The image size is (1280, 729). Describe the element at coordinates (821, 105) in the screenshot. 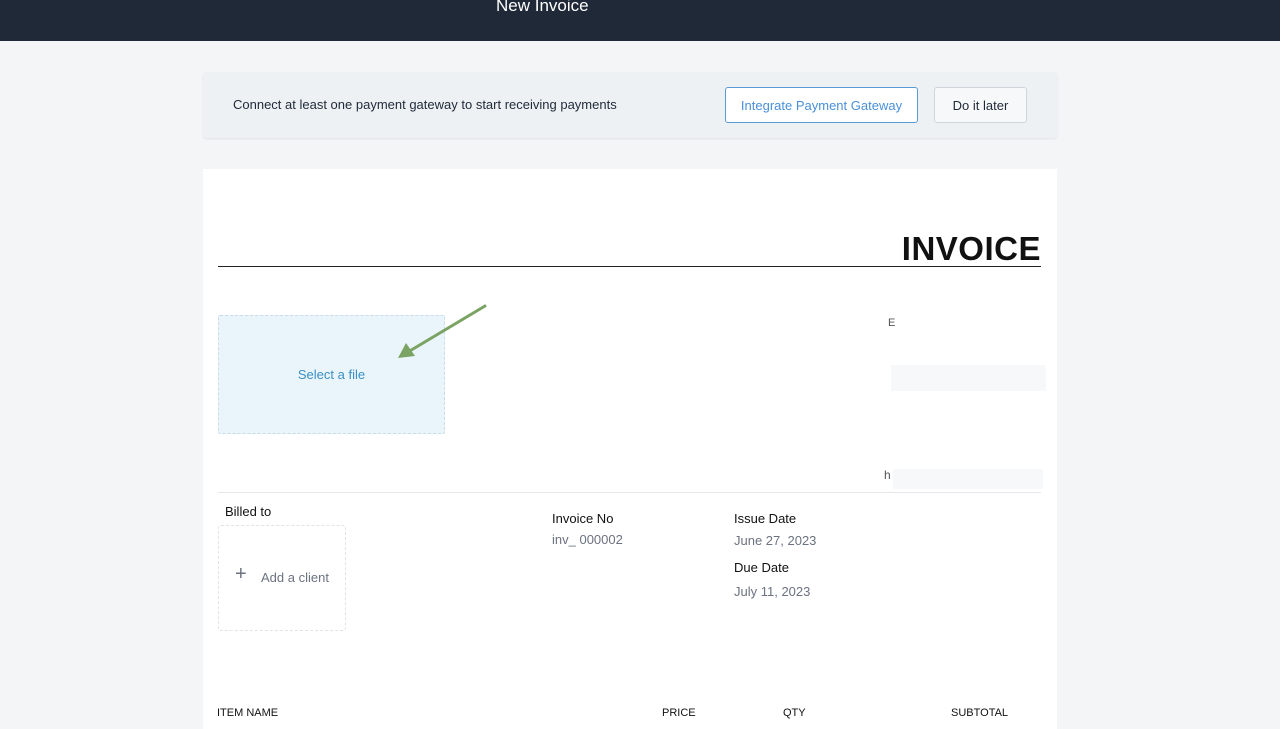

I see `integrate-payment-gateway-button: Integrate Payment Gateway` at that location.